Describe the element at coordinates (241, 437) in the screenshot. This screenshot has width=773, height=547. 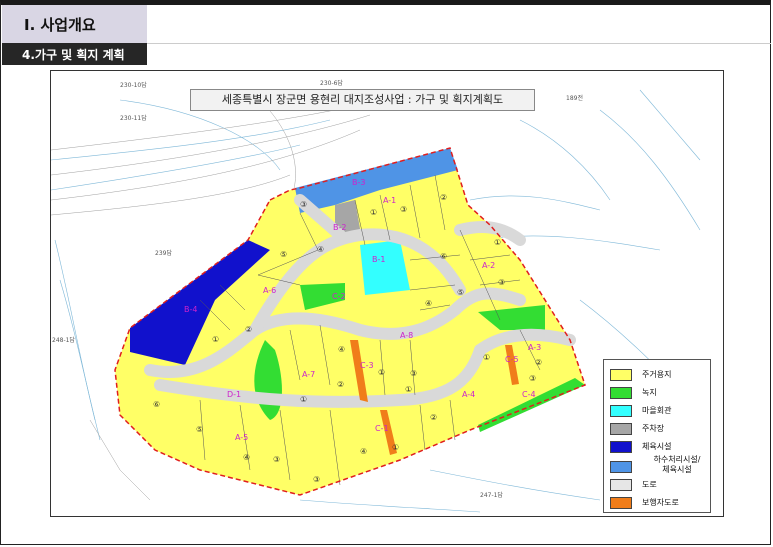
I see `block-label-a5: A-5` at that location.